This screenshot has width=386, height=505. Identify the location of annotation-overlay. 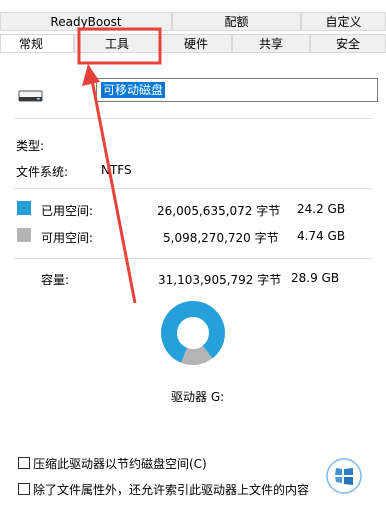
(119, 165).